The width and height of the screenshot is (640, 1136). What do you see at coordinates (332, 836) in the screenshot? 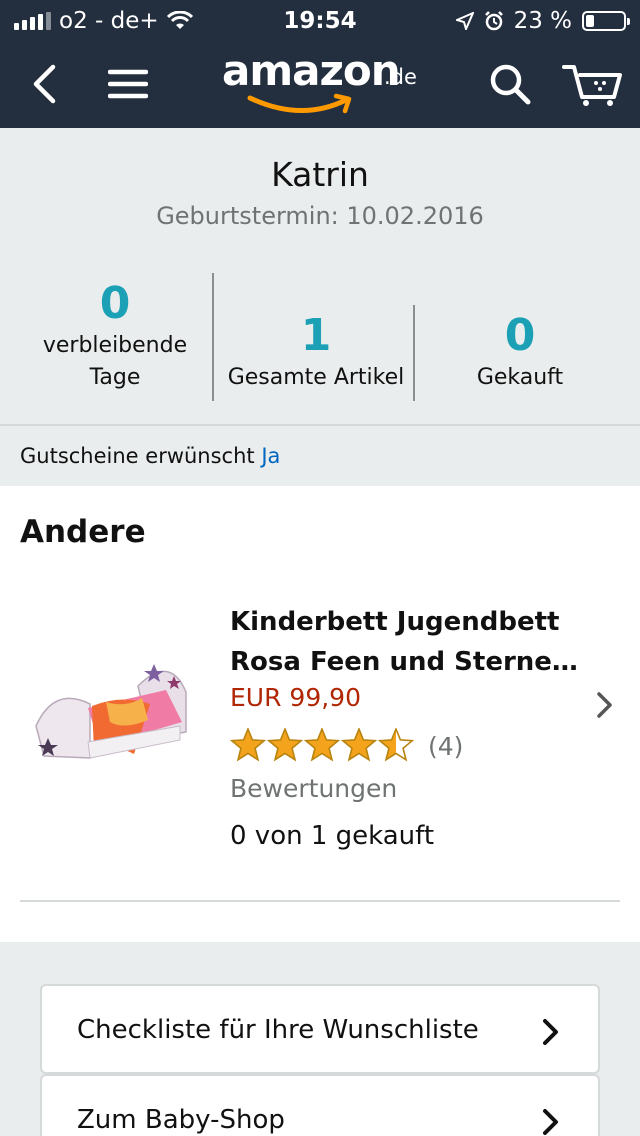
I see `purchased-count: 0 von 1 gekauft` at bounding box center [332, 836].